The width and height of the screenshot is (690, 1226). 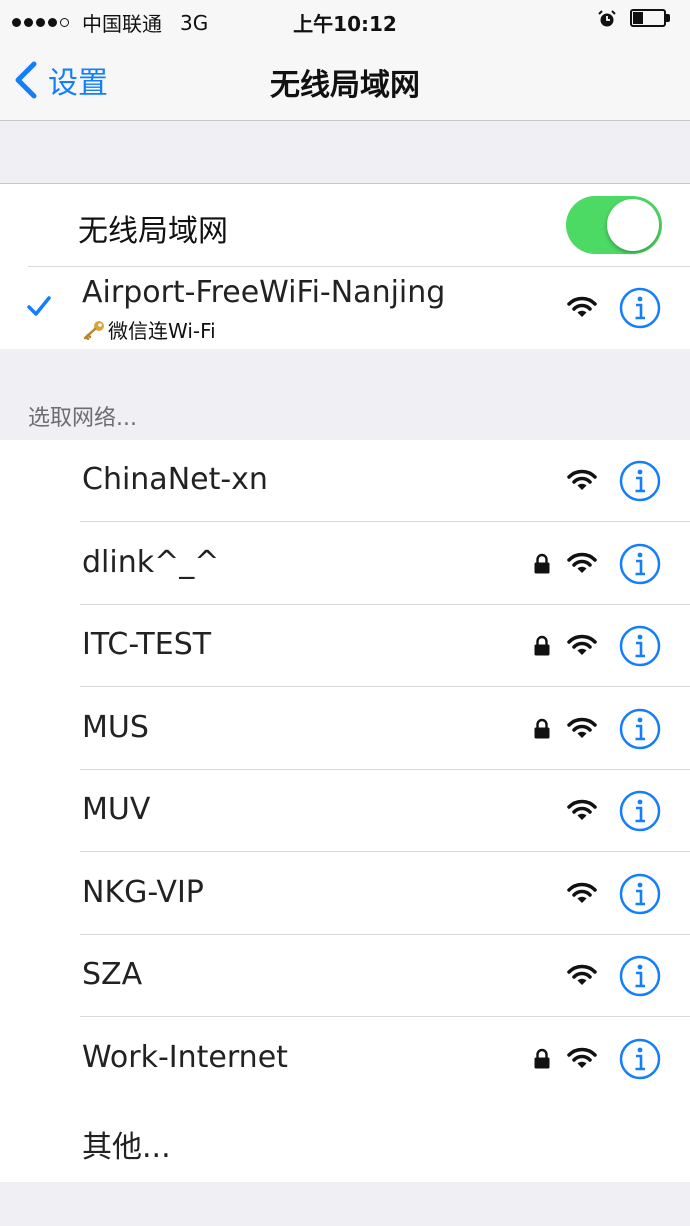 I want to click on network-row: MUS, so click(x=345, y=729).